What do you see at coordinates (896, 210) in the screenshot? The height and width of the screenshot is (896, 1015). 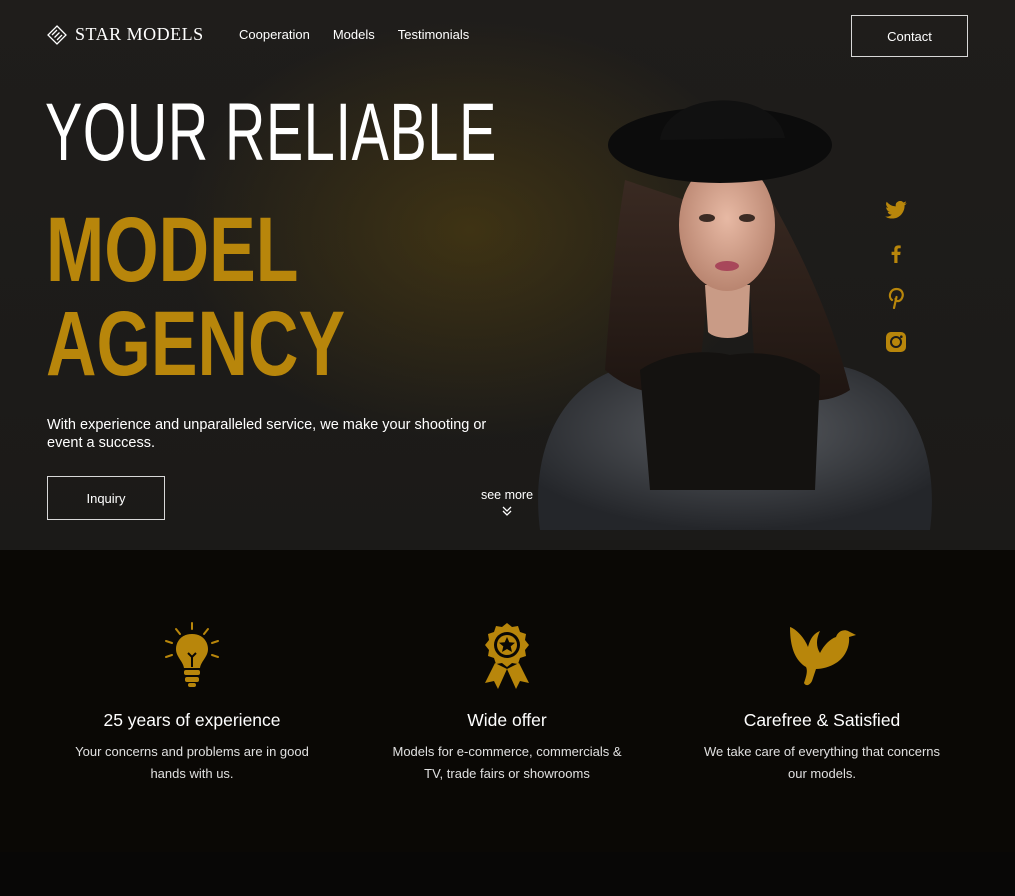 I see `twitter-icon` at bounding box center [896, 210].